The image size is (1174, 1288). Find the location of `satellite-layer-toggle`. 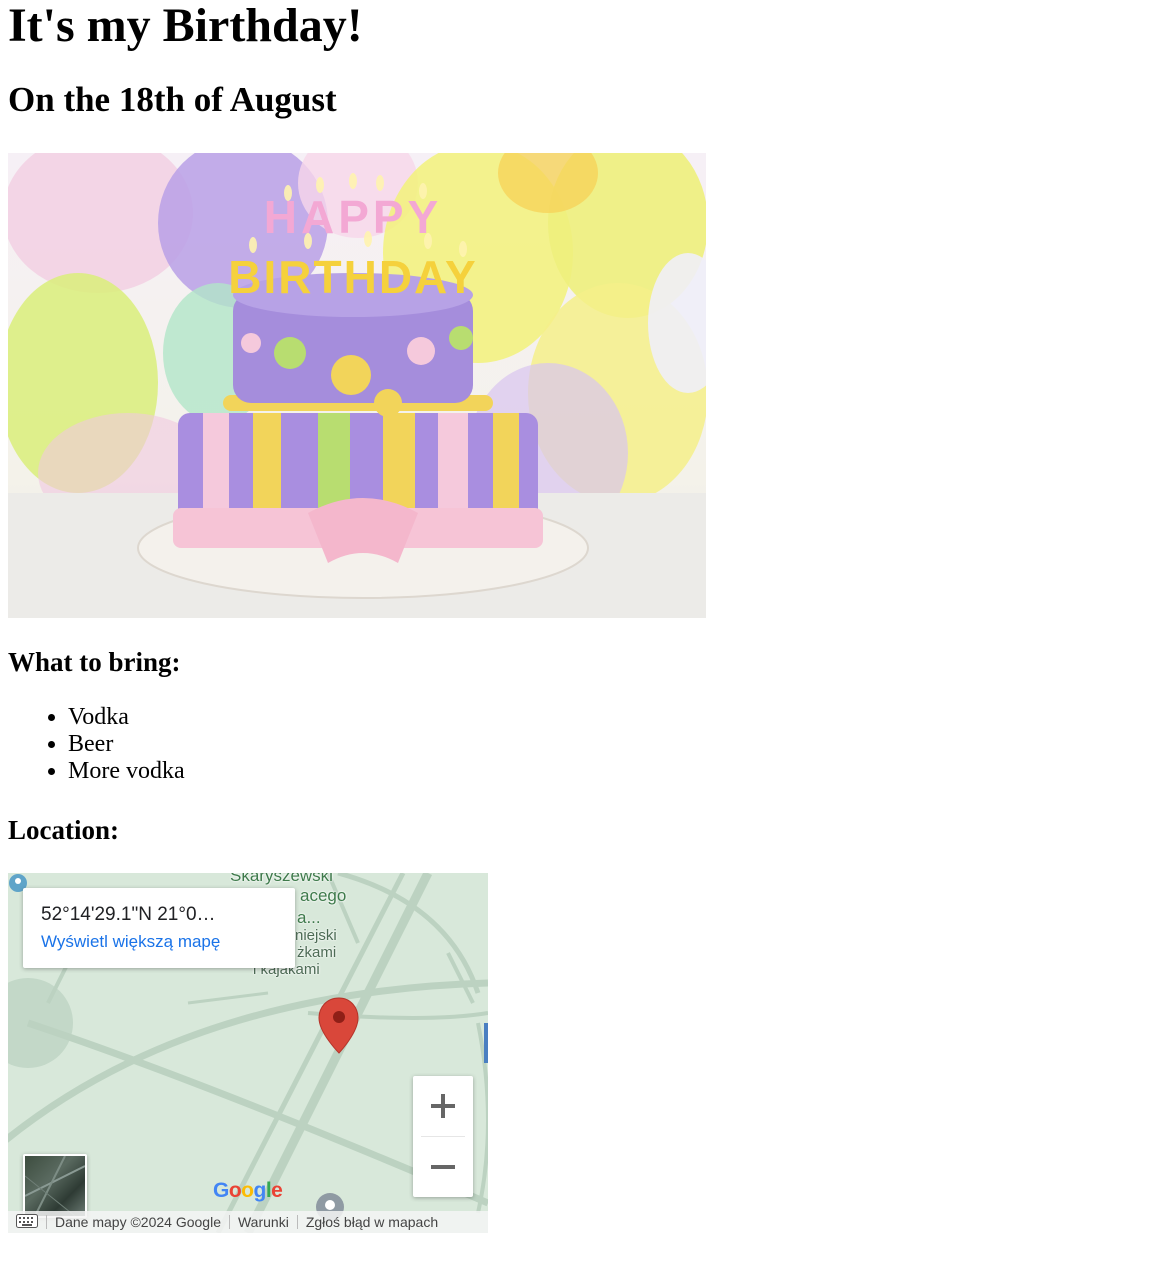

satellite-layer-toggle is located at coordinates (55, 1186).